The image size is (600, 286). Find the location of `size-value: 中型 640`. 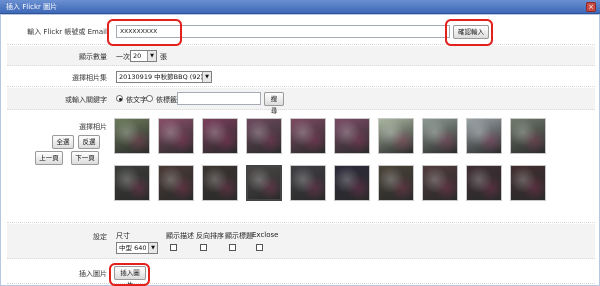

size-value: 中型 640 is located at coordinates (133, 248).